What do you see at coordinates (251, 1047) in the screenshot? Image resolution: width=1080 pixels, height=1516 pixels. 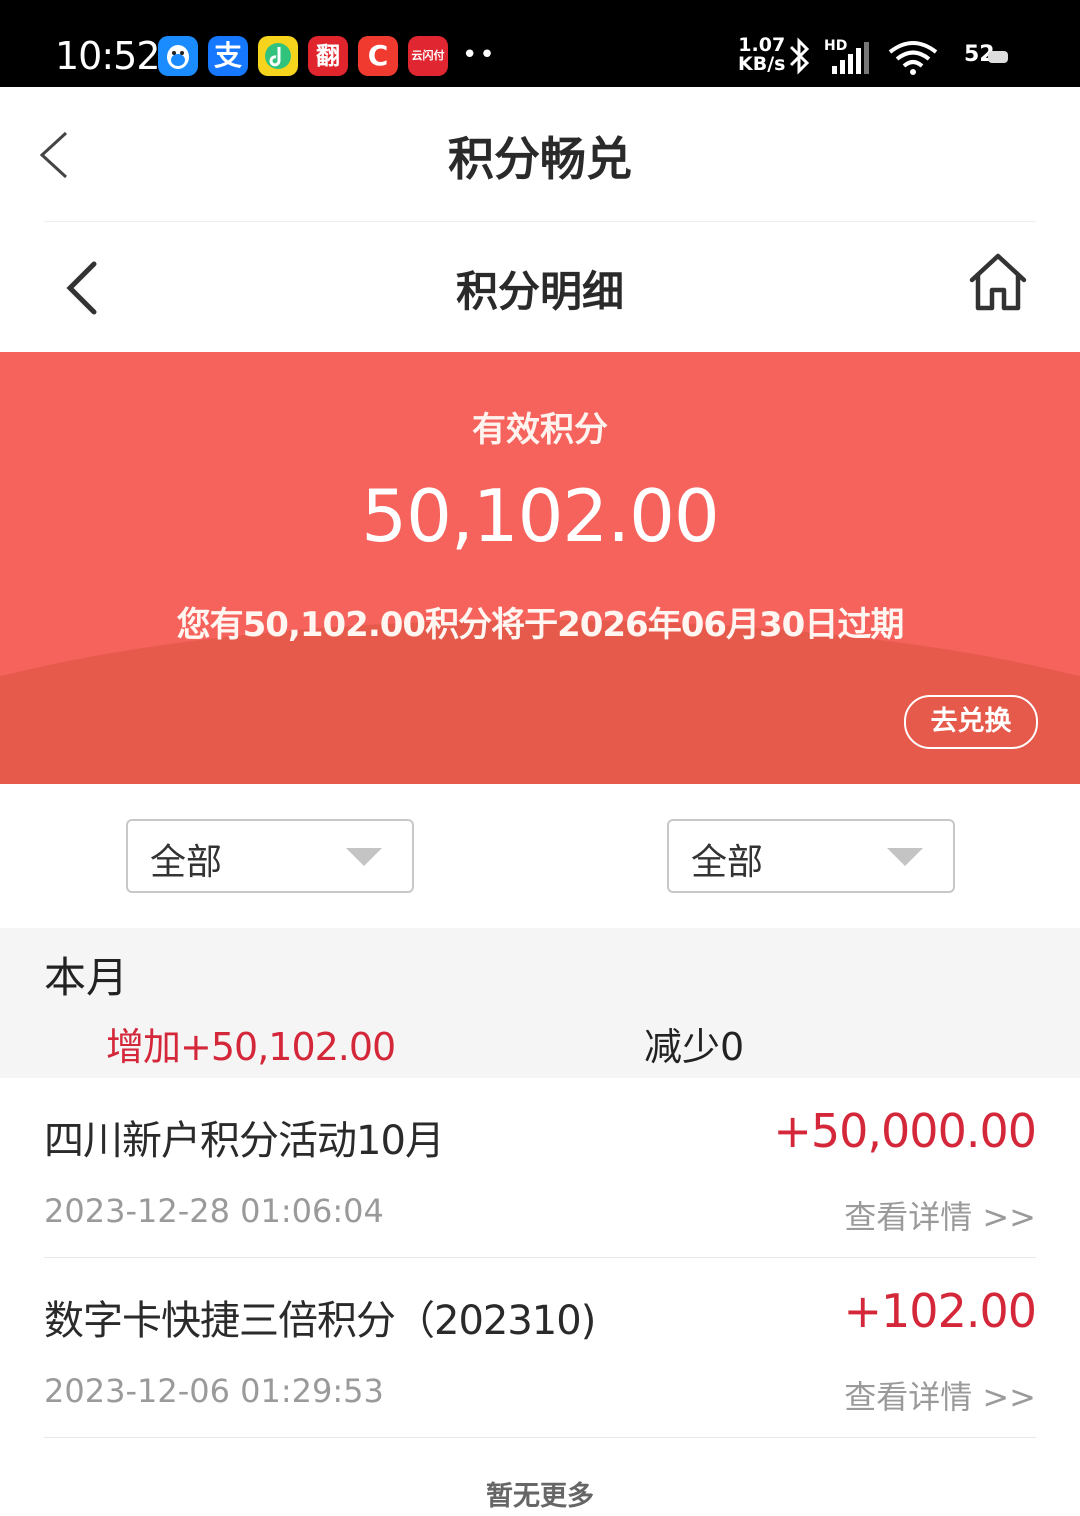 I see `month-increase: 增加+50,102.00` at bounding box center [251, 1047].